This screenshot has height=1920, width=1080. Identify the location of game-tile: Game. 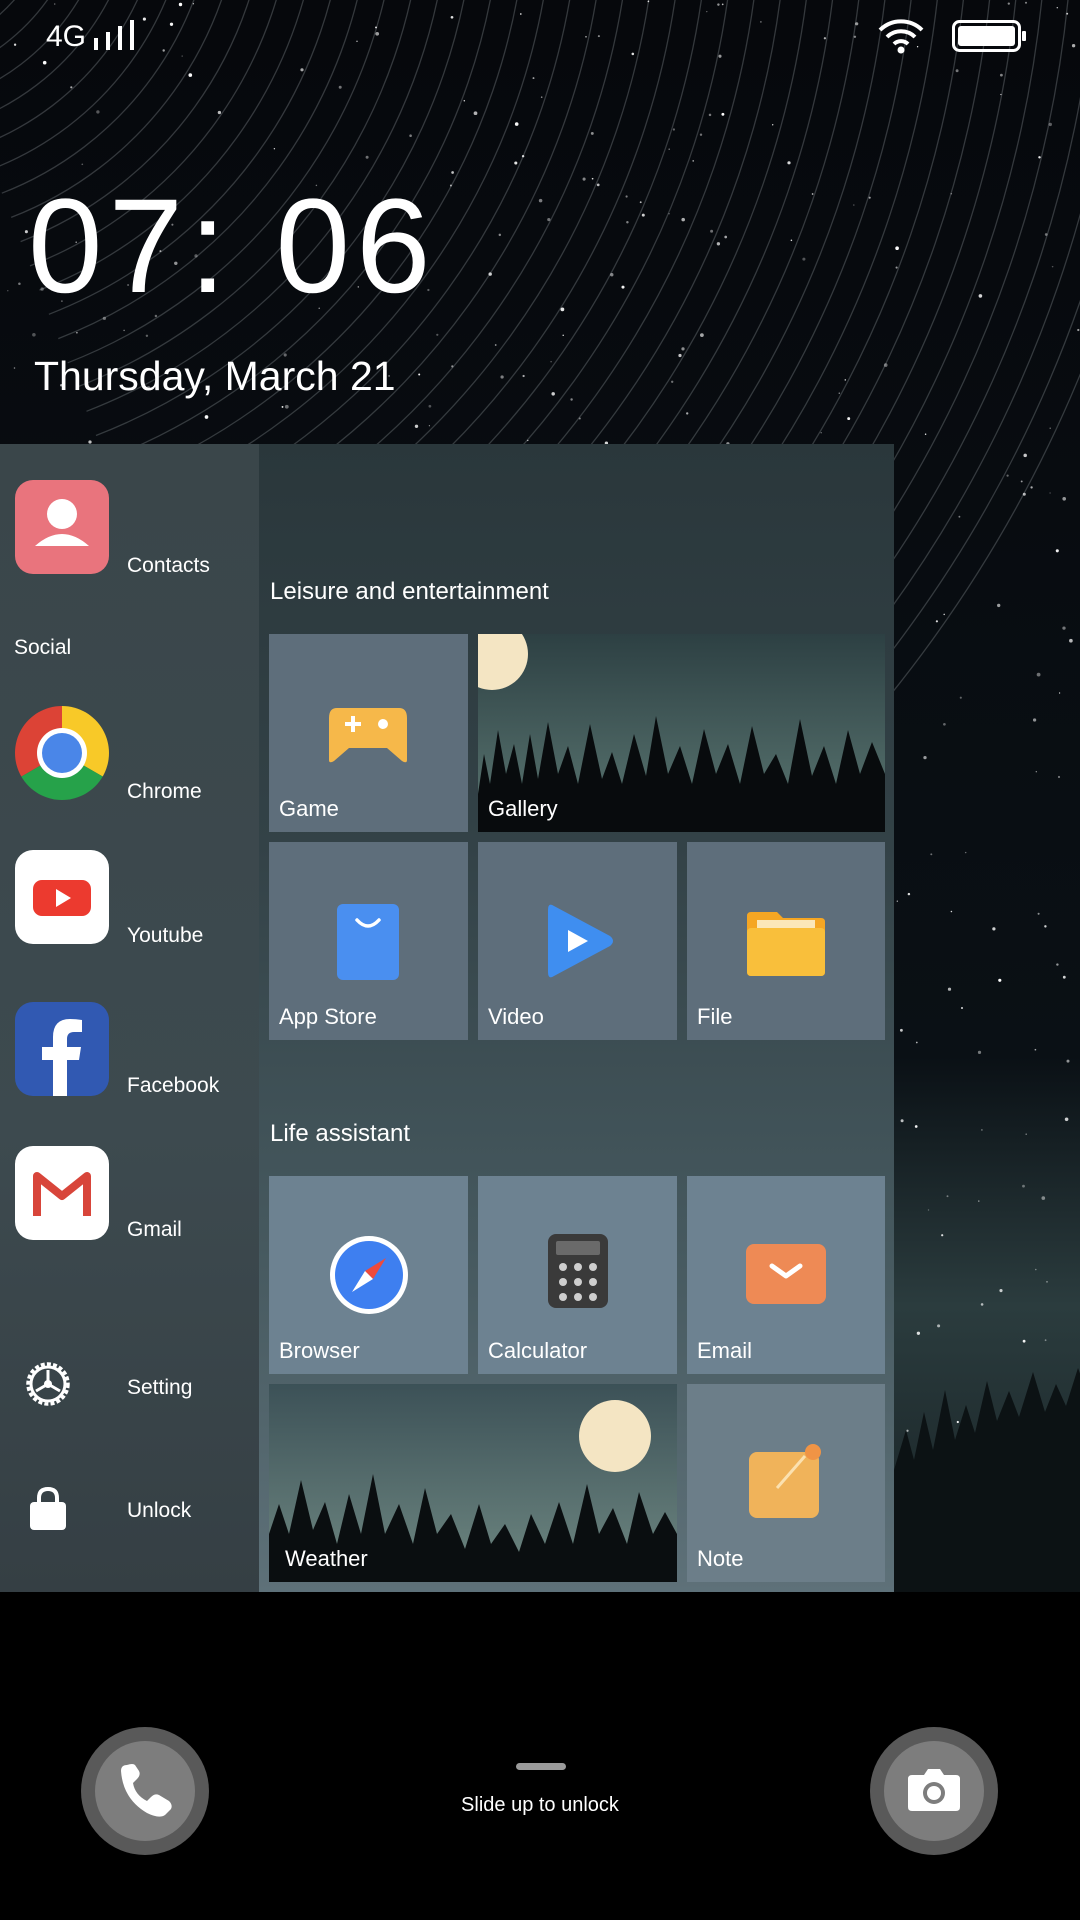
(368, 733).